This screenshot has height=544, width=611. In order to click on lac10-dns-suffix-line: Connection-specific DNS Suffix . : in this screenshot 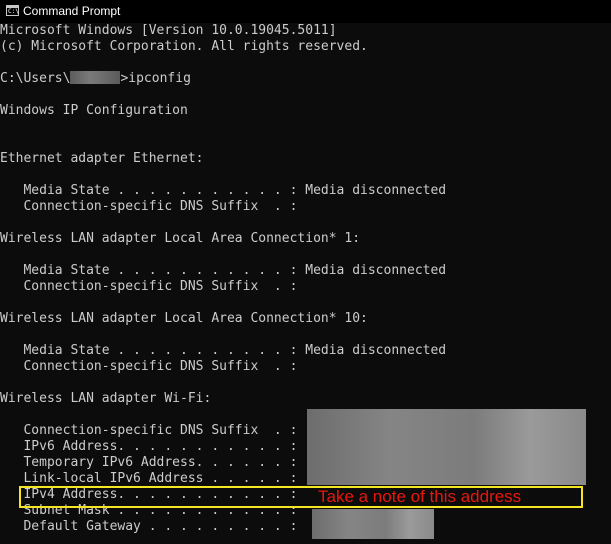, I will do `click(149, 366)`.